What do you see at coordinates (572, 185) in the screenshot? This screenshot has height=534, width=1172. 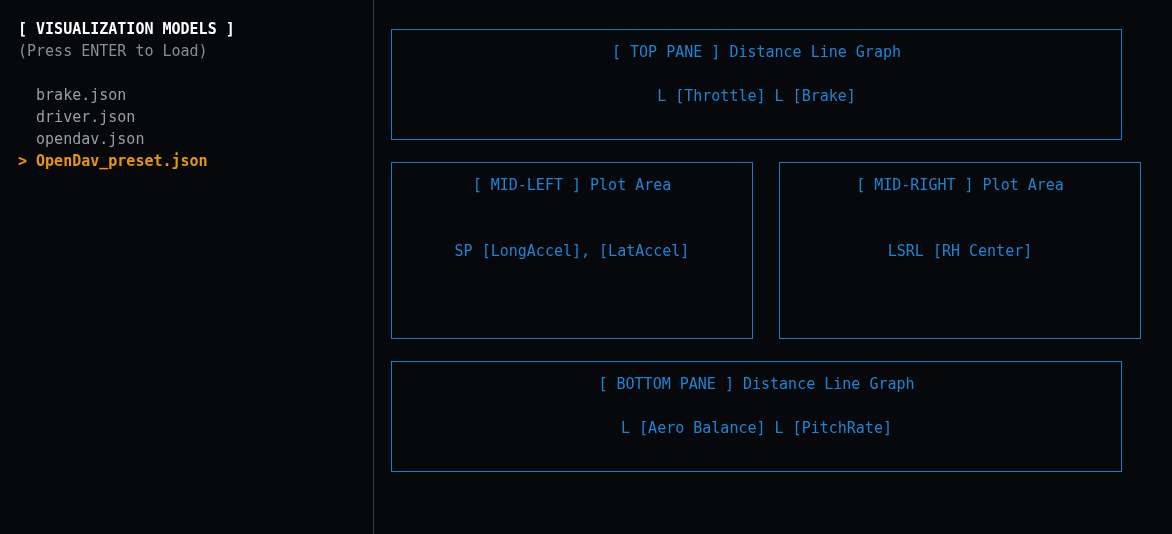 I see `pane-title: [ MID-LEFT ] Plot Area` at bounding box center [572, 185].